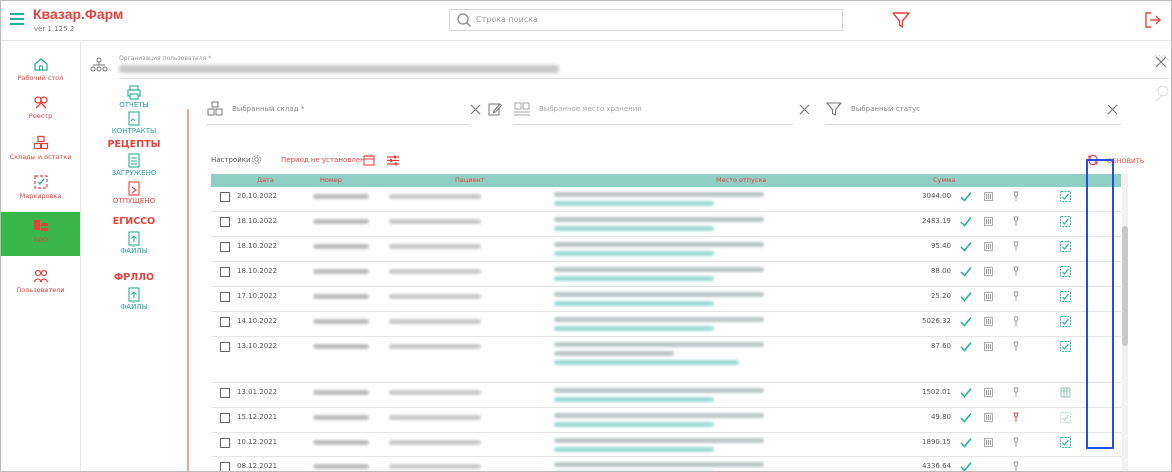 This screenshot has width=1172, height=472. I want to click on table-row: 18.10.2022 2483.19, so click(666, 224).